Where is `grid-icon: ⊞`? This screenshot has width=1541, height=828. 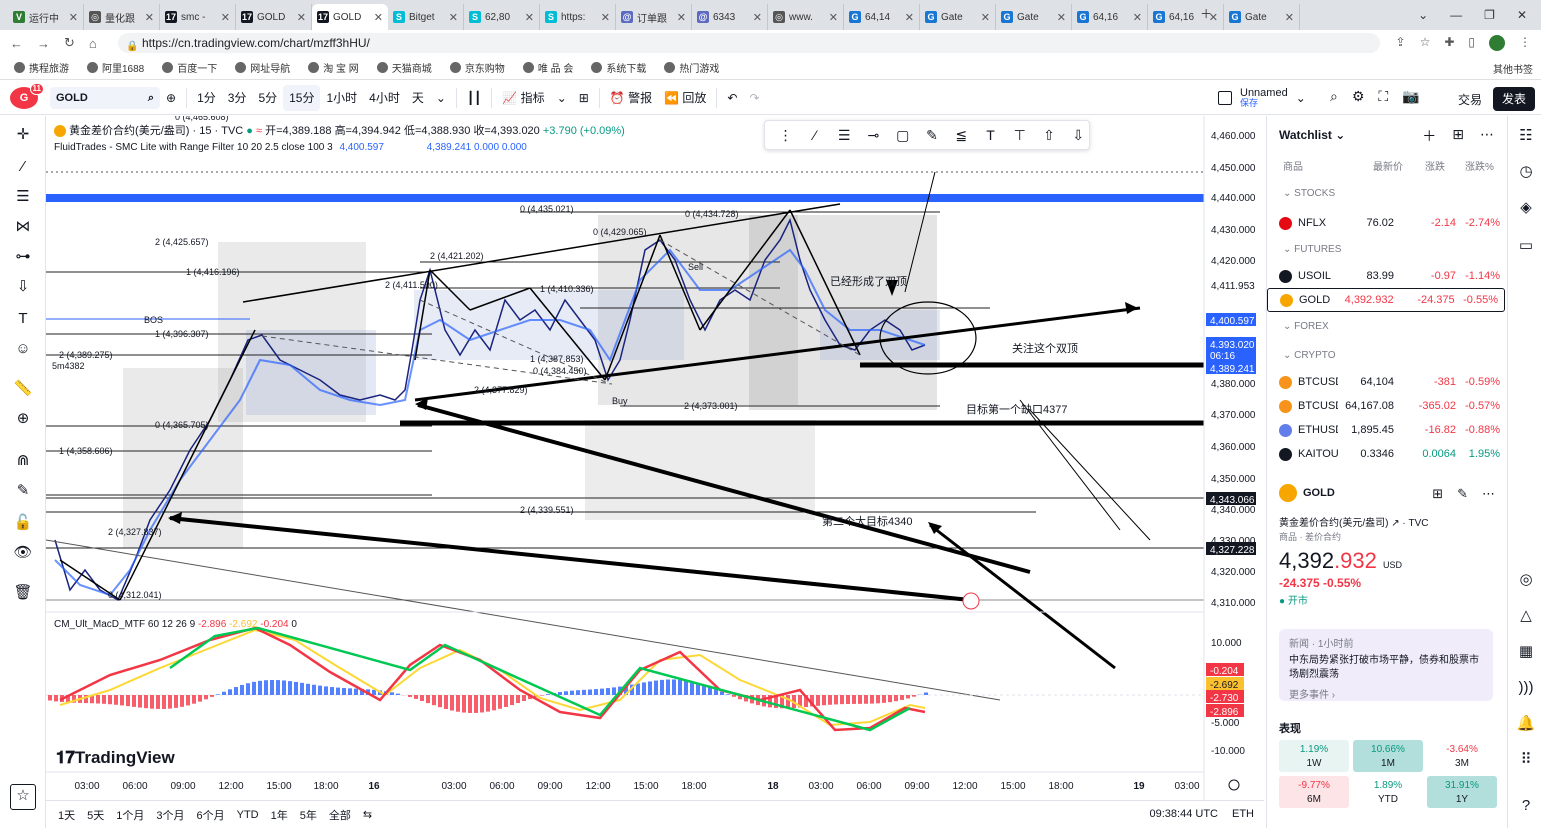
grid-icon: ⊞ is located at coordinates (1437, 494).